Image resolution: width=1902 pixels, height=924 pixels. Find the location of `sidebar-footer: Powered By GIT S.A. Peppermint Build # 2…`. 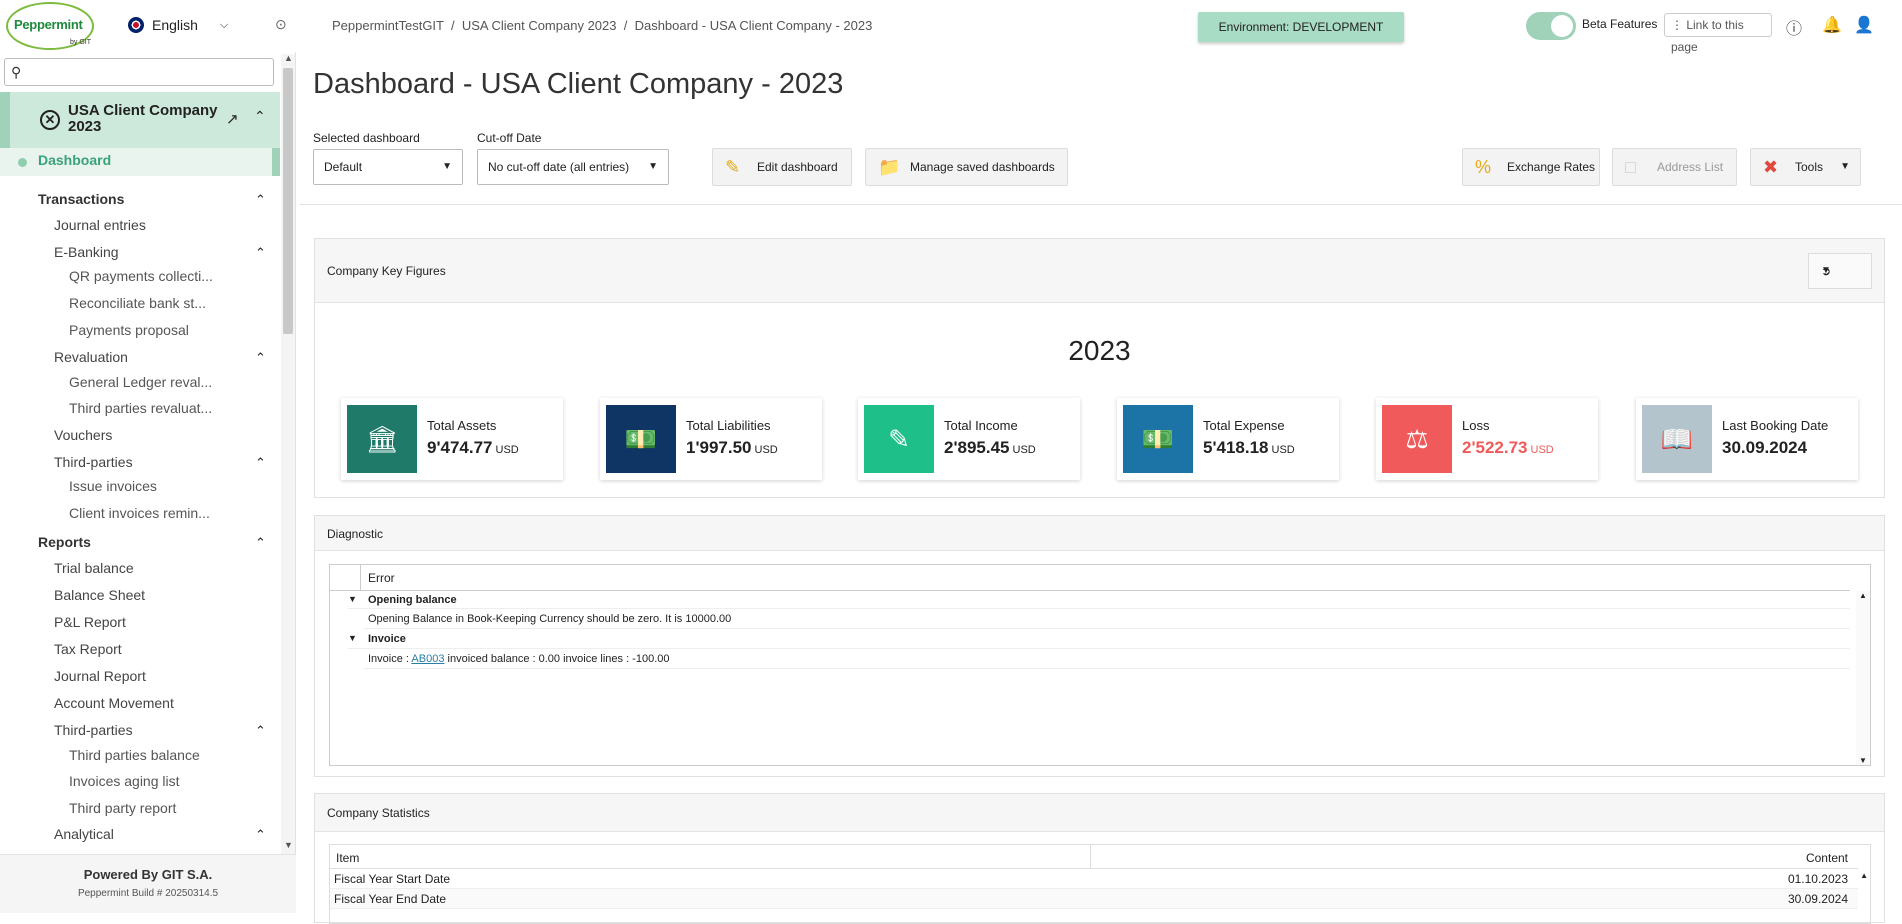

sidebar-footer: Powered By GIT S.A. Peppermint Build # 2… is located at coordinates (148, 883).